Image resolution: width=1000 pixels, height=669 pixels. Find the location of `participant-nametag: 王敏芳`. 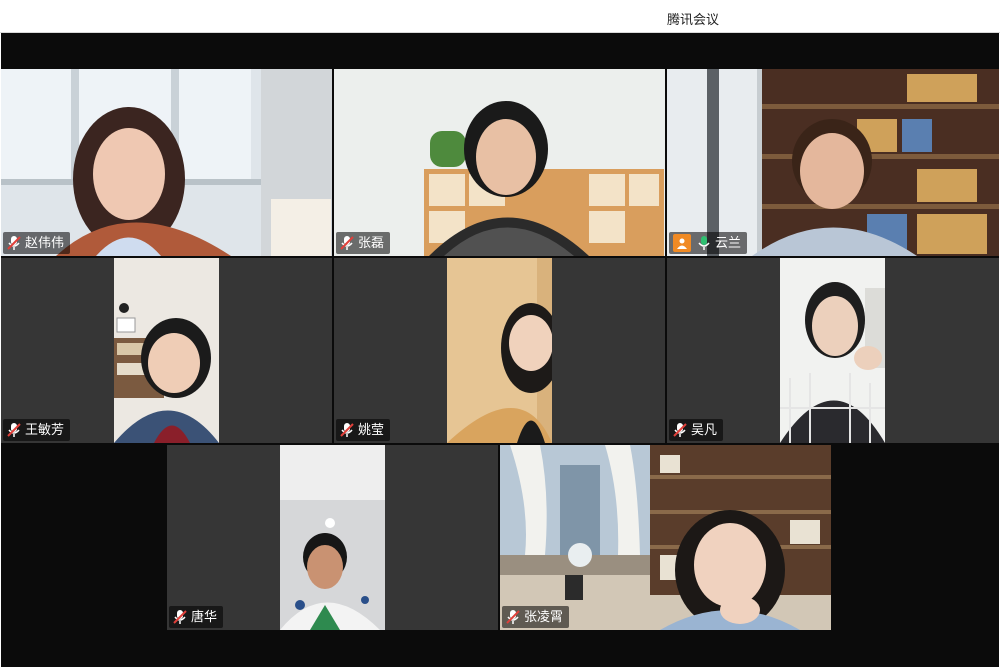

participant-nametag: 王敏芳 is located at coordinates (37, 430).